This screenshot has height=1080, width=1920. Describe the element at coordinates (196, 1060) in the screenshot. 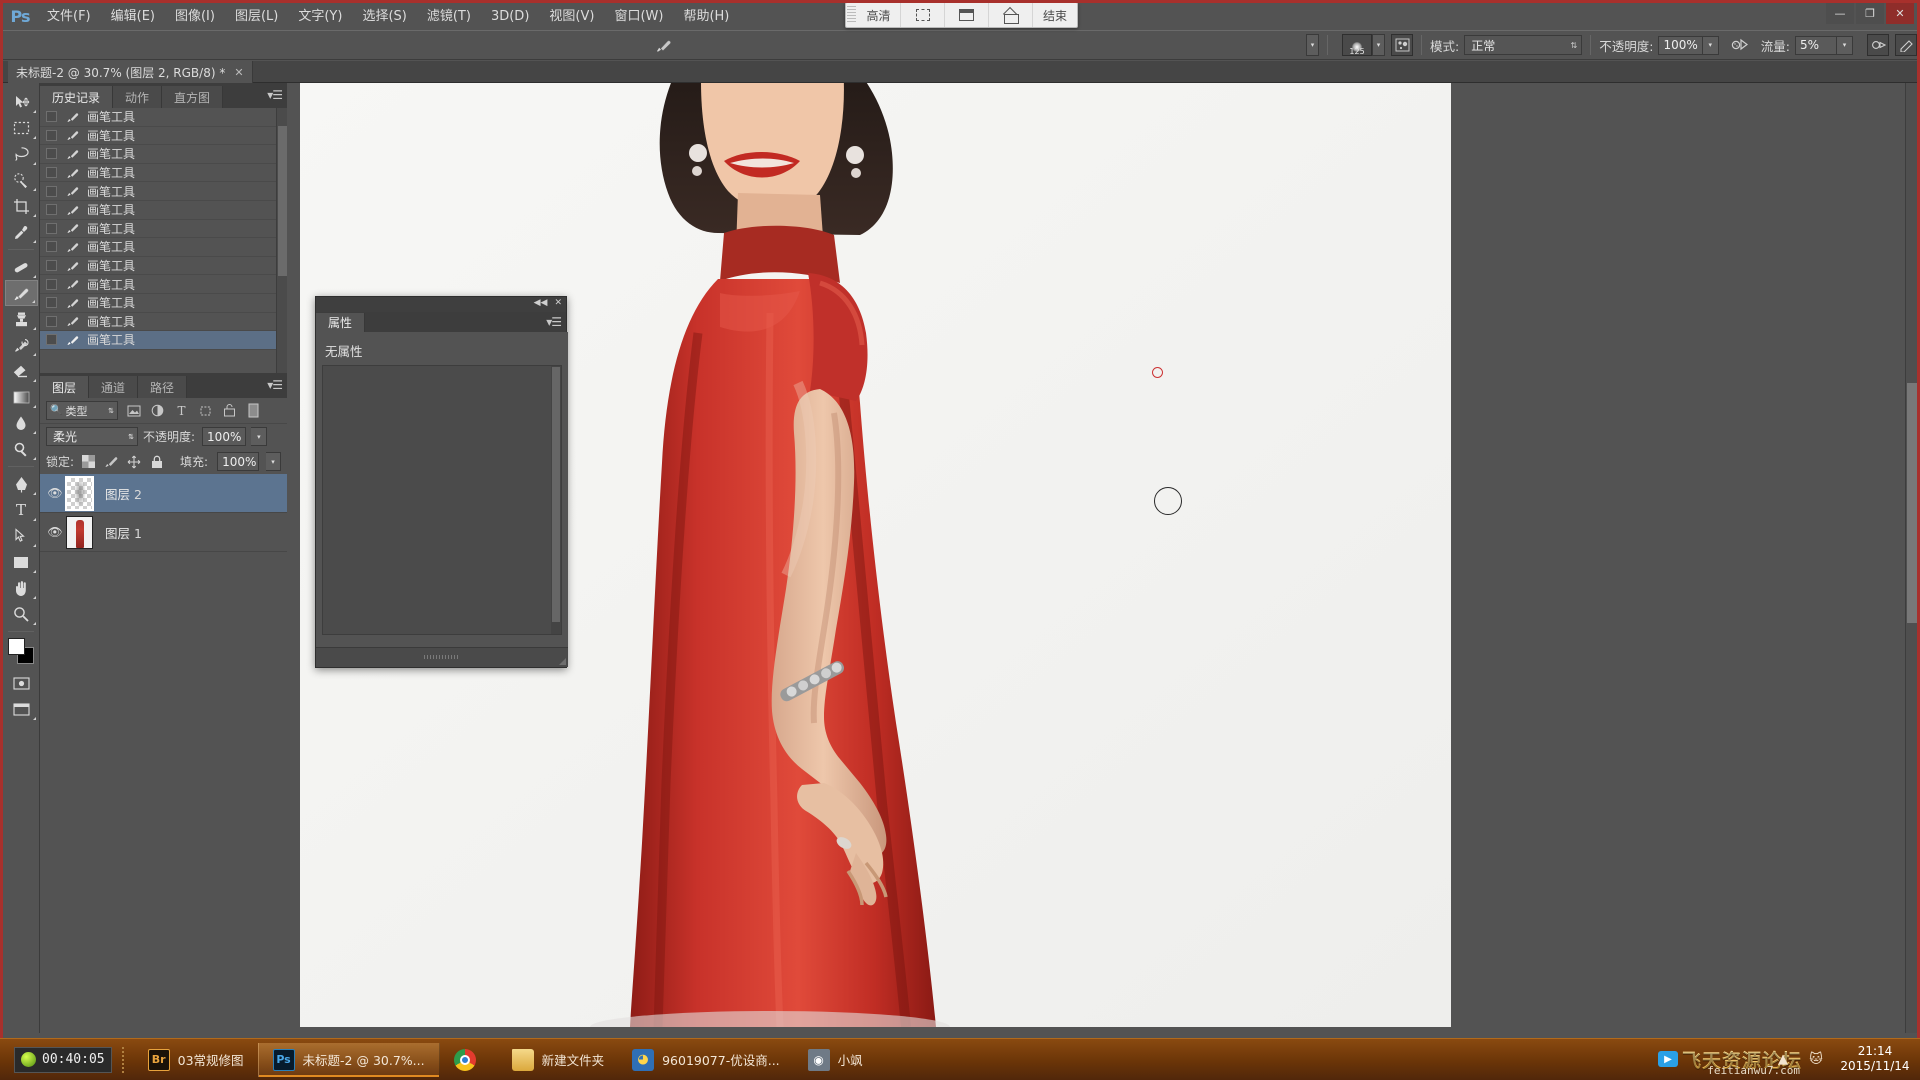

I see `taskbar-item-bridge: Br 03常规修图` at that location.